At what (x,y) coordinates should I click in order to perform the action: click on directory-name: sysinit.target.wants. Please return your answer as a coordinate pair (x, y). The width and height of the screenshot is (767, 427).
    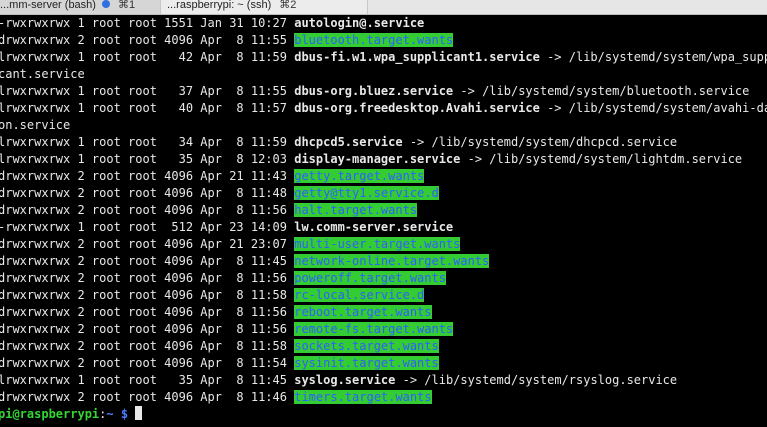
    Looking at the image, I should click on (366, 363).